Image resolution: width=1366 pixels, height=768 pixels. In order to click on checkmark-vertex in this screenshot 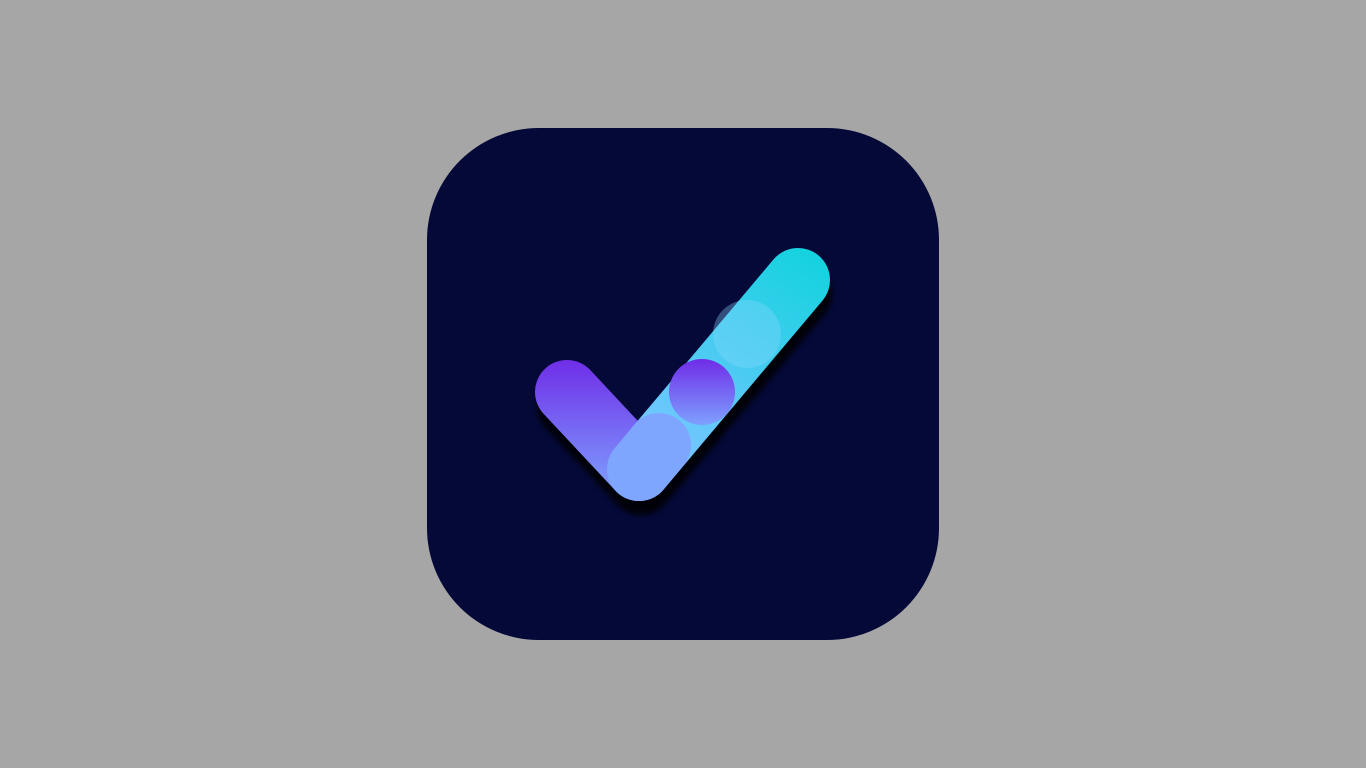, I will do `click(649, 457)`.